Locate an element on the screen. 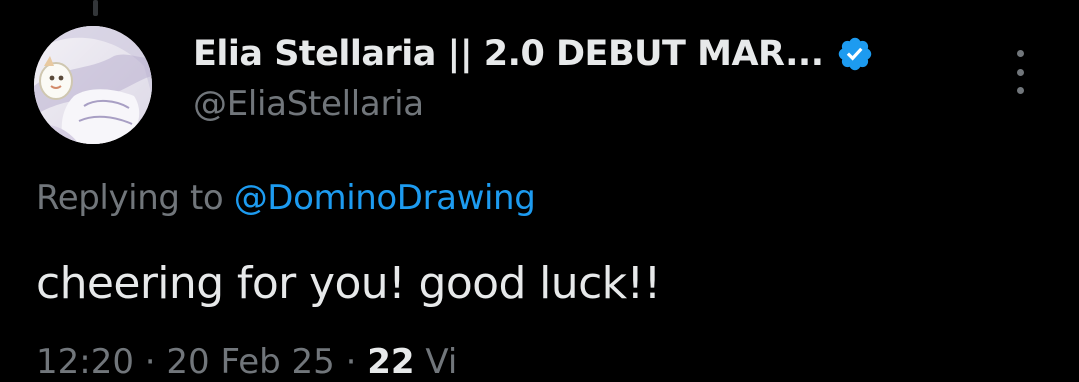  replying-to-line: Replying to @DominoDrawing is located at coordinates (286, 198).